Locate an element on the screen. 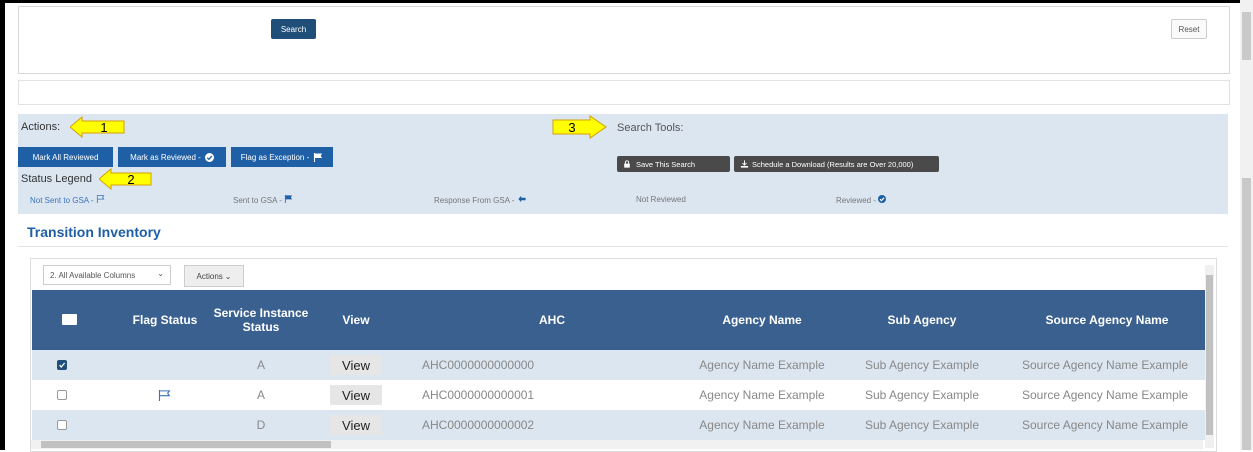  page-title: Transition Inventory is located at coordinates (94, 232).